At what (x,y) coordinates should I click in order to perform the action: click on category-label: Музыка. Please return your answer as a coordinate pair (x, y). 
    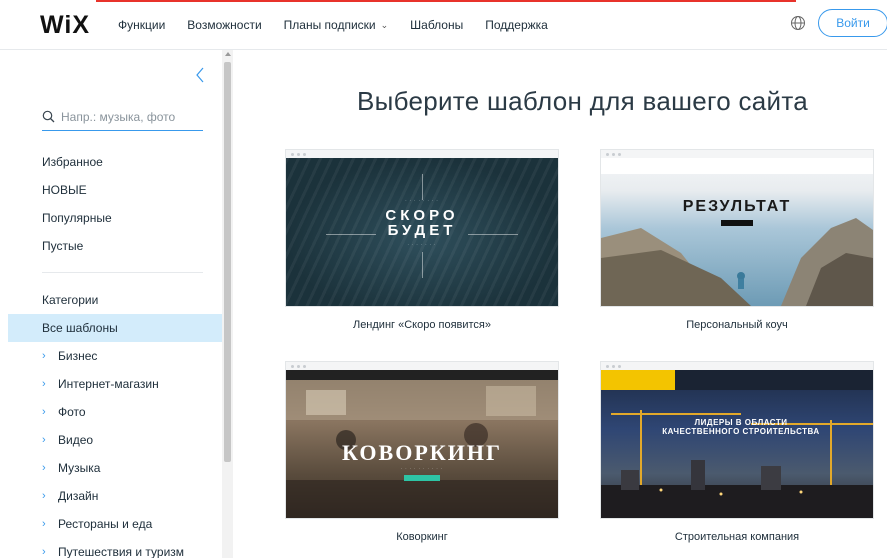
    Looking at the image, I should click on (79, 468).